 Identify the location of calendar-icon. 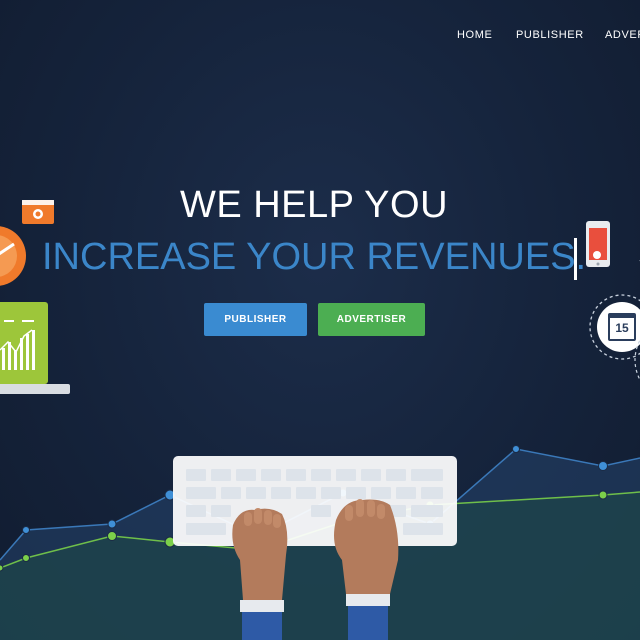
(614, 320).